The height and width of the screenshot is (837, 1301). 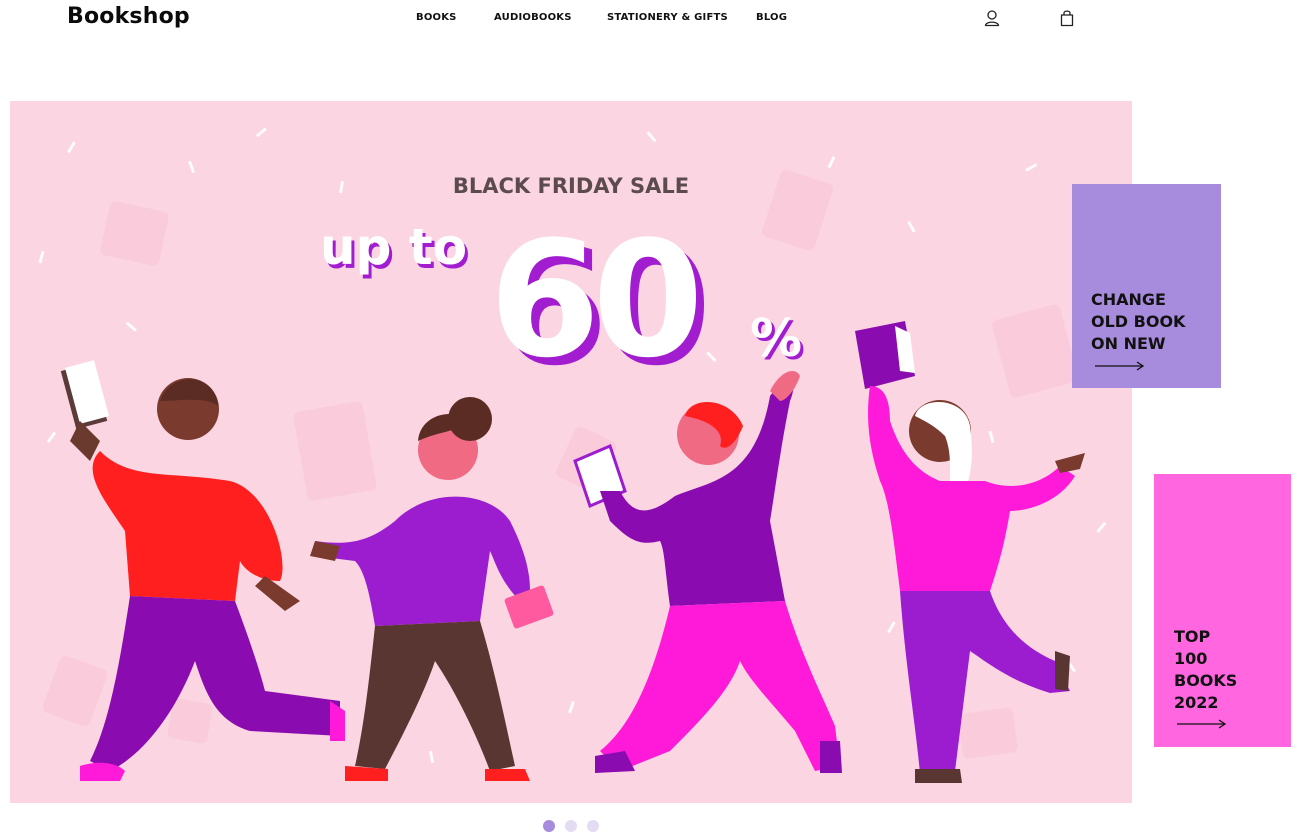 What do you see at coordinates (771, 17) in the screenshot?
I see `nav-blog: BLOG` at bounding box center [771, 17].